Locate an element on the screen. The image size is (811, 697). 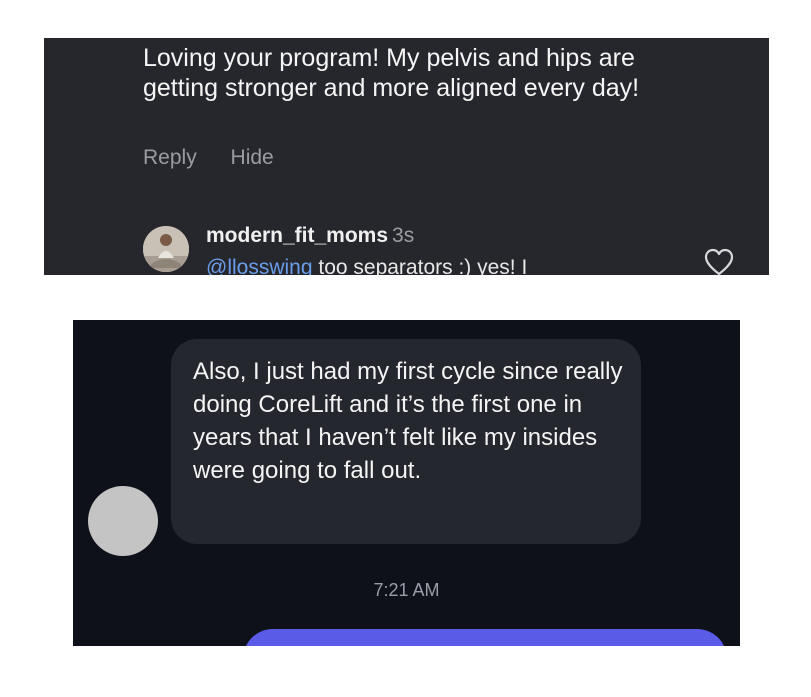
reply-body: @llosswing too separators :) yes! I is located at coordinates (366, 265).